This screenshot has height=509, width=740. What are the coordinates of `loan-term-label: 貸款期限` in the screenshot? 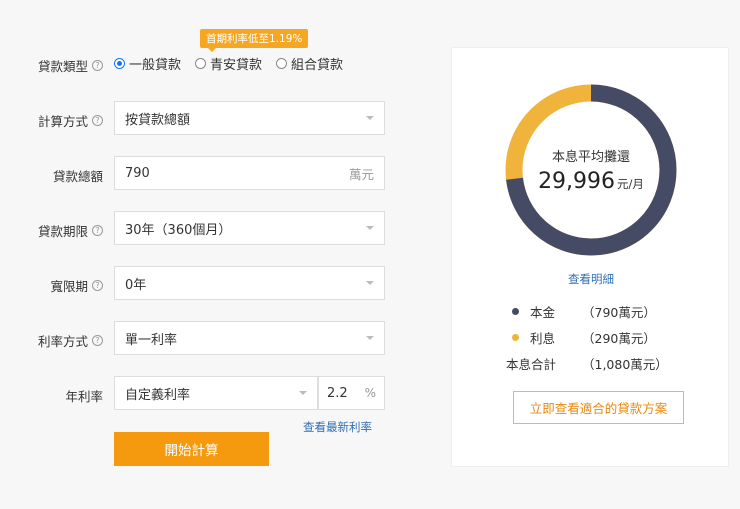 It's located at (62, 231).